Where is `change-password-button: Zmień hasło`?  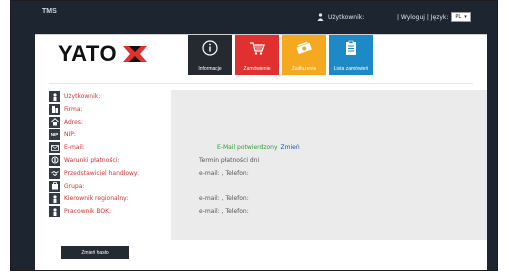 change-password-button: Zmień hasło is located at coordinates (95, 252).